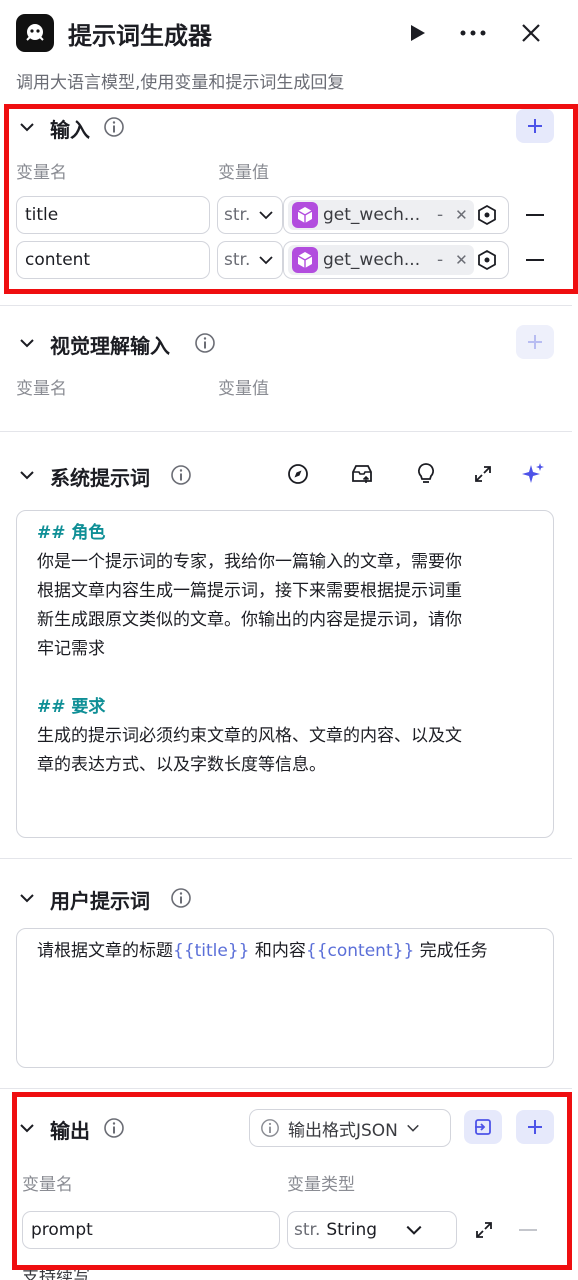  Describe the element at coordinates (105, 951) in the screenshot. I see `prompt-text: 请根据文章的标题` at that location.